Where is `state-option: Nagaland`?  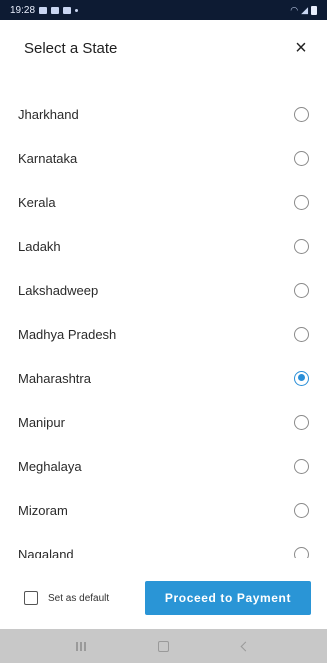 state-option: Nagaland is located at coordinates (163, 545).